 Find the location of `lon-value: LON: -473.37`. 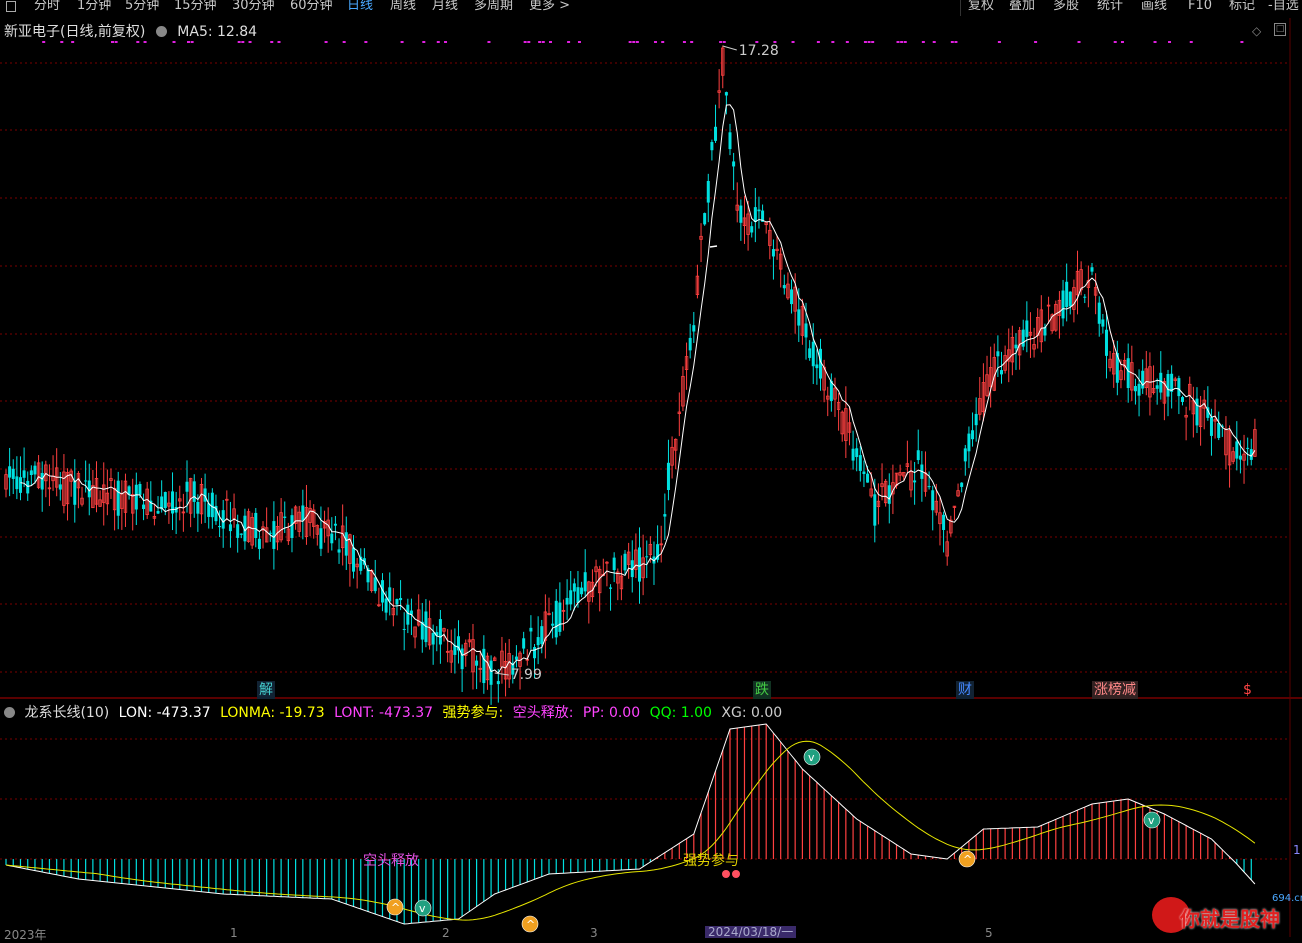

lon-value: LON: -473.37 is located at coordinates (164, 713).